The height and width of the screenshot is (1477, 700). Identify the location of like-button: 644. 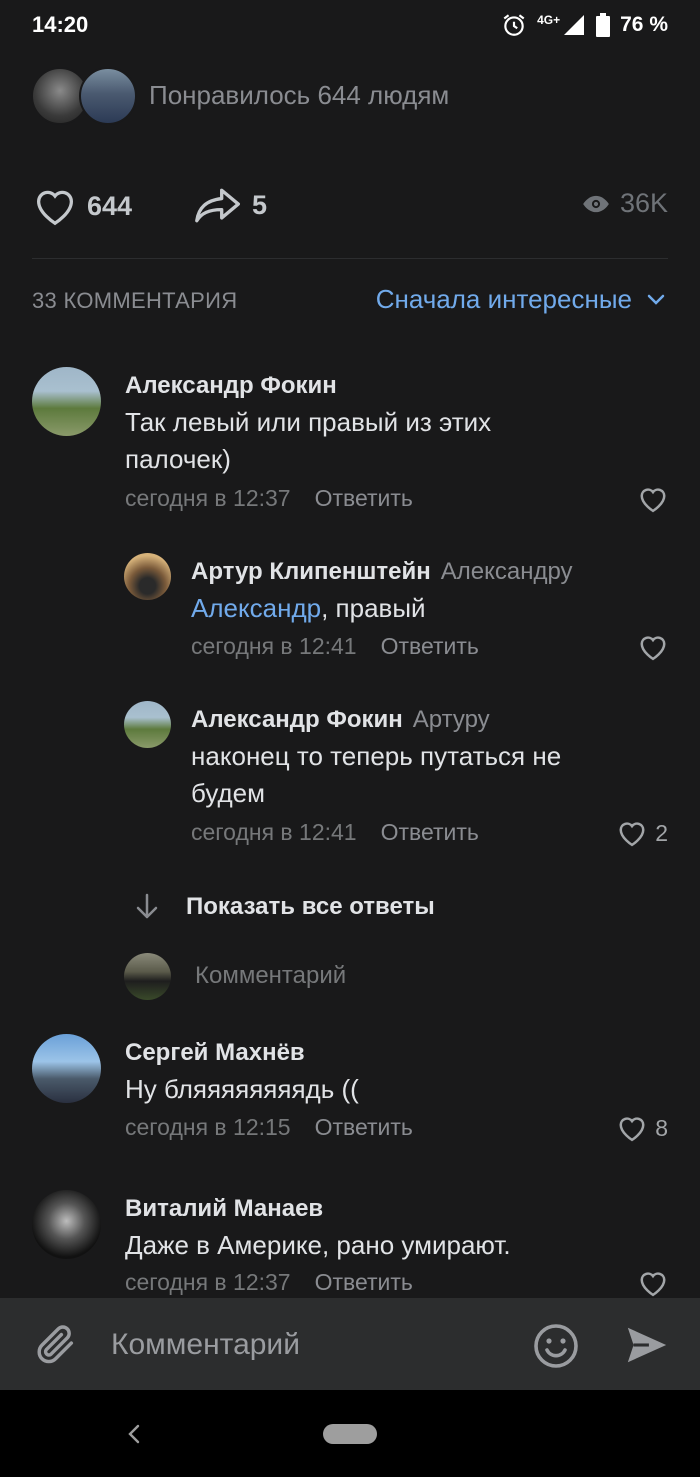
(82, 206).